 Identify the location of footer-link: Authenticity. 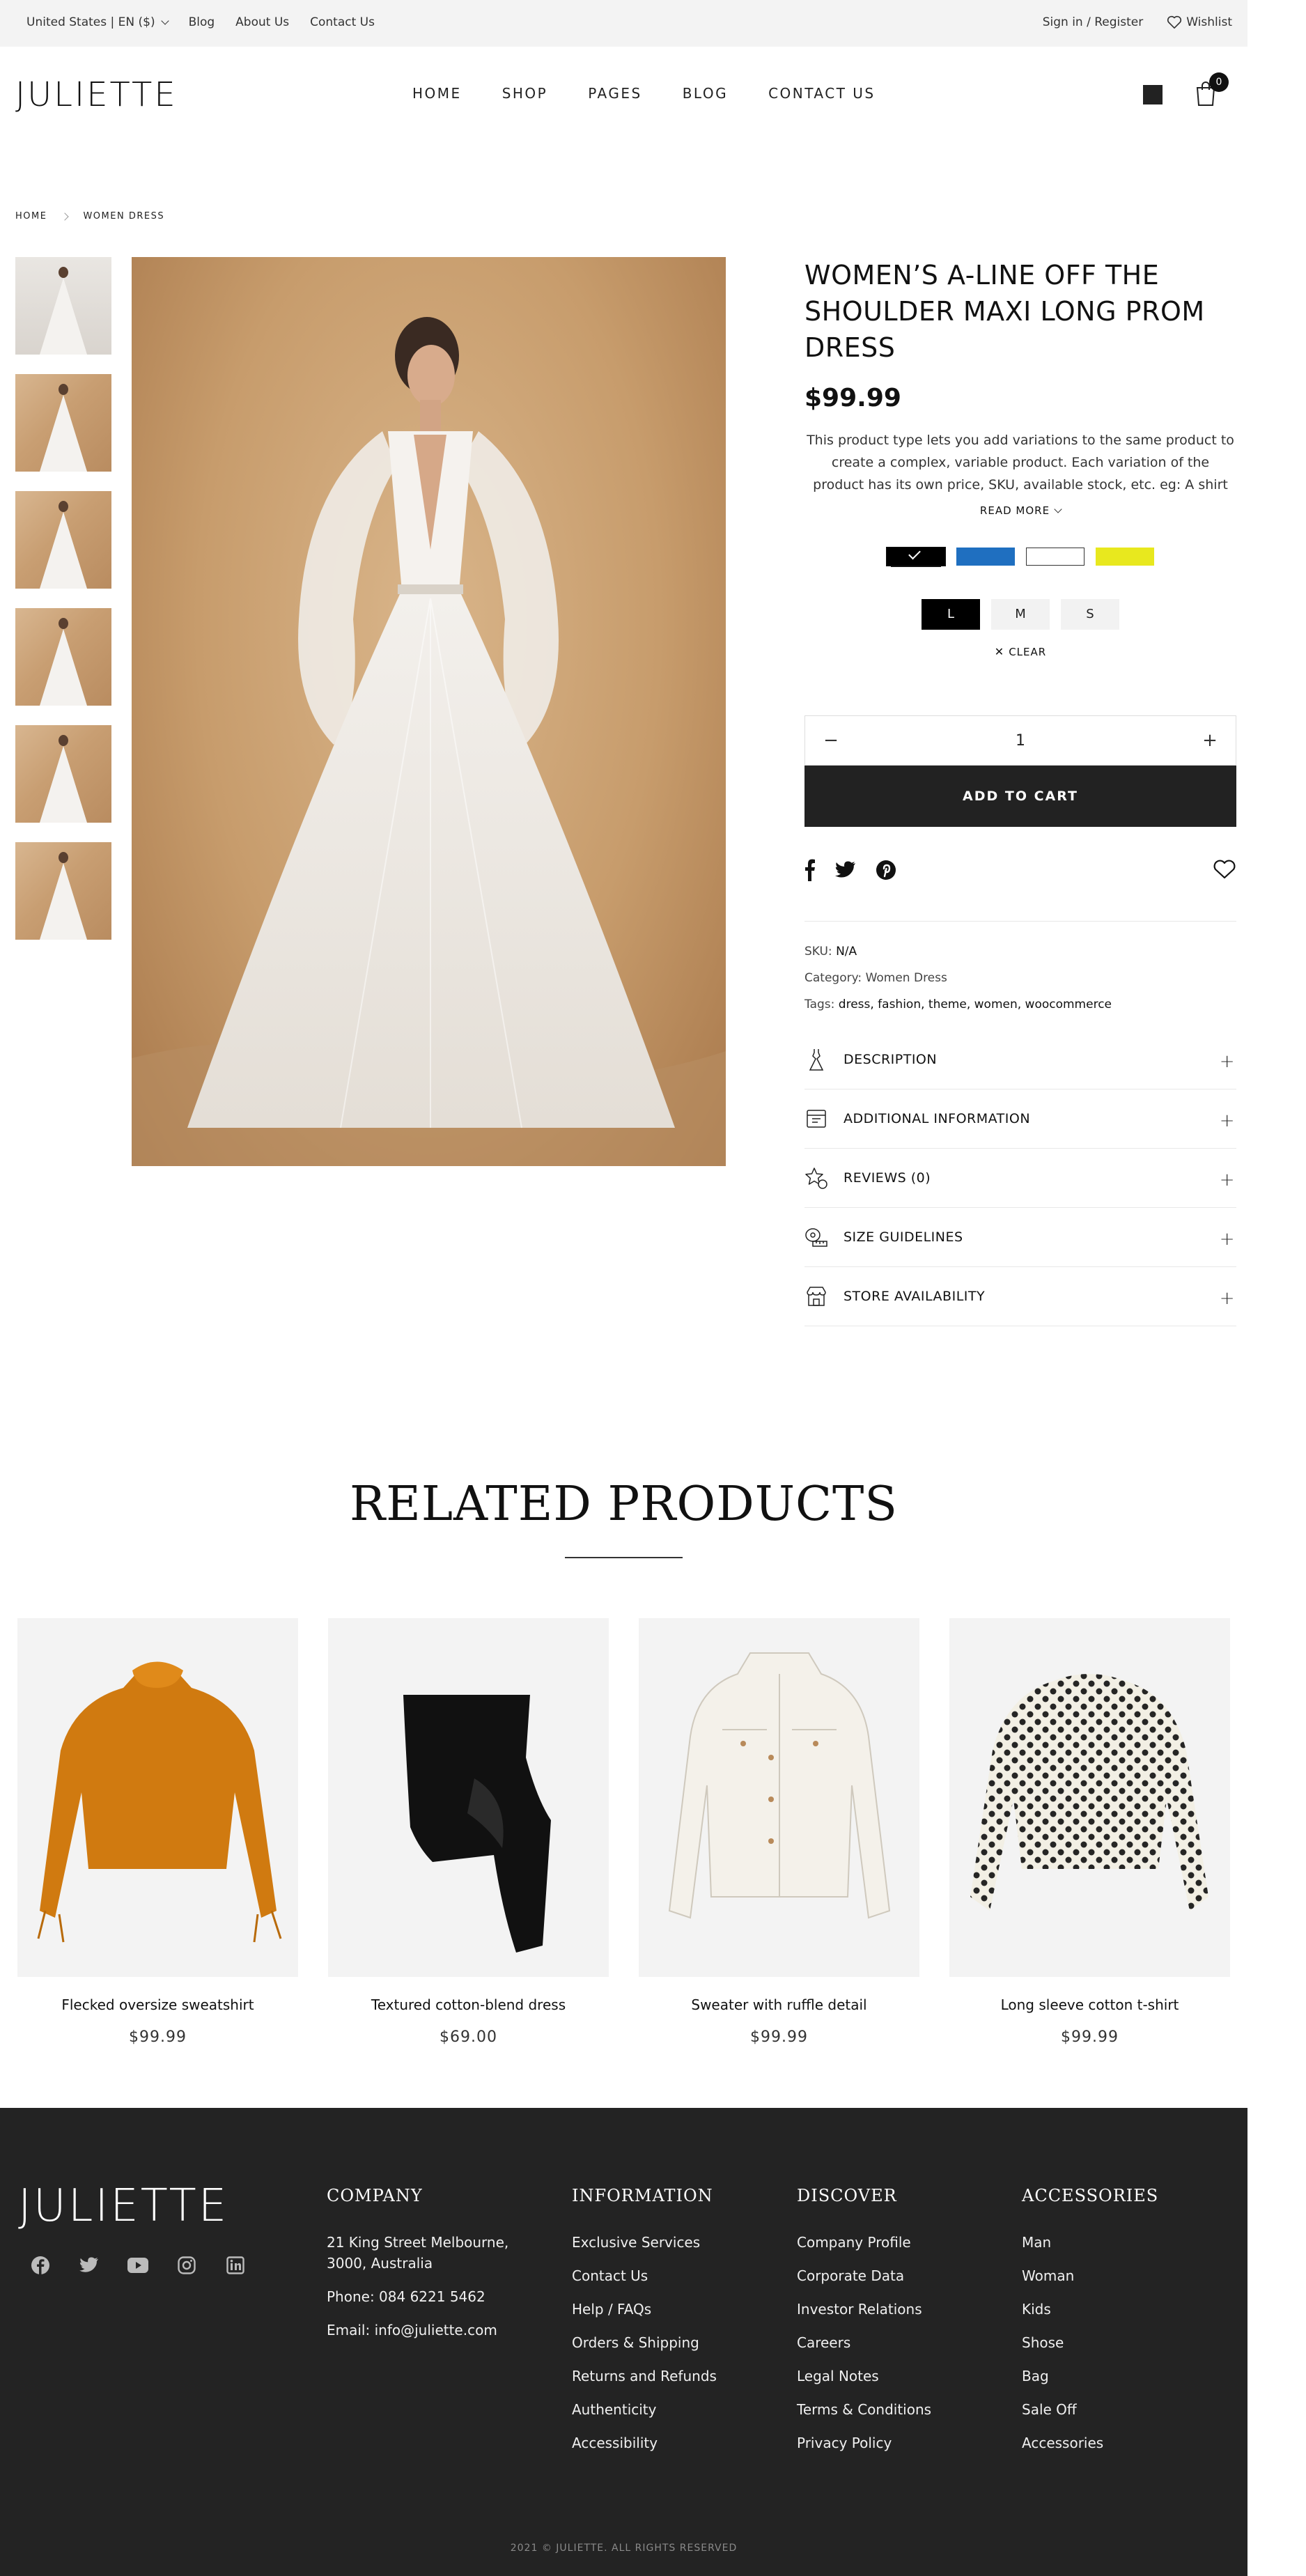
(644, 2409).